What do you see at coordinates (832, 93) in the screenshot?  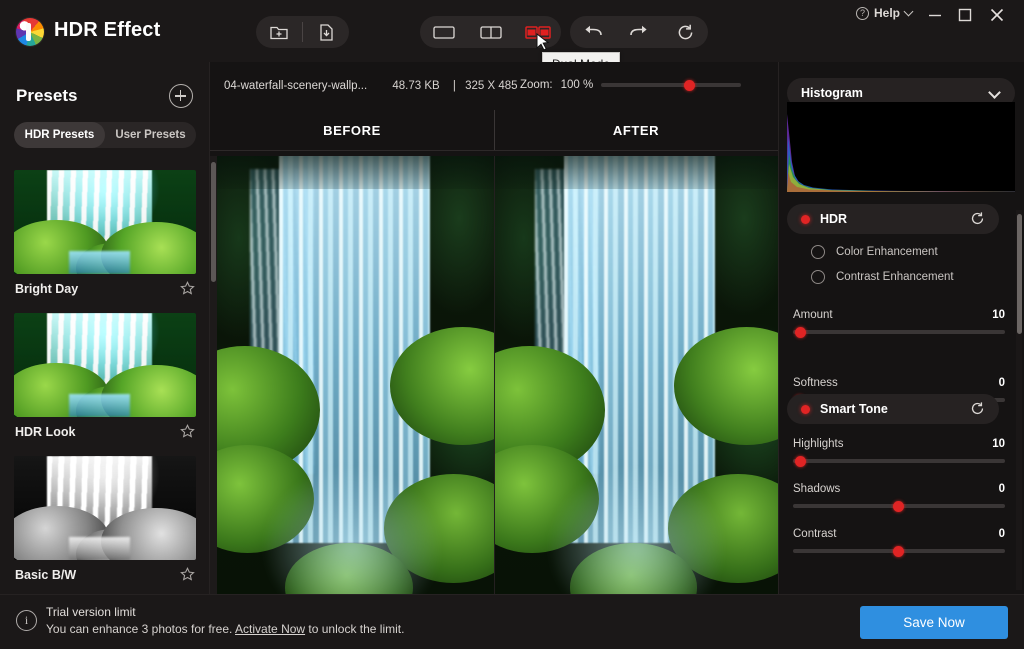 I see `histogram-title: Histogram` at bounding box center [832, 93].